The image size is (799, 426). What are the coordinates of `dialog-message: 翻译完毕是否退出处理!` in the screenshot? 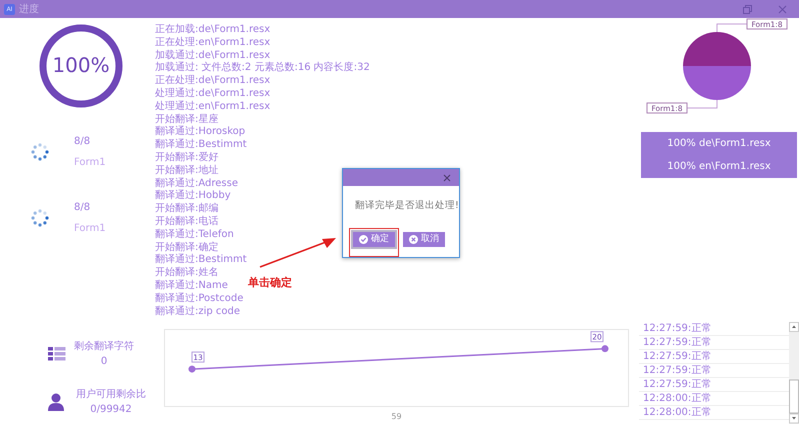 It's located at (406, 206).